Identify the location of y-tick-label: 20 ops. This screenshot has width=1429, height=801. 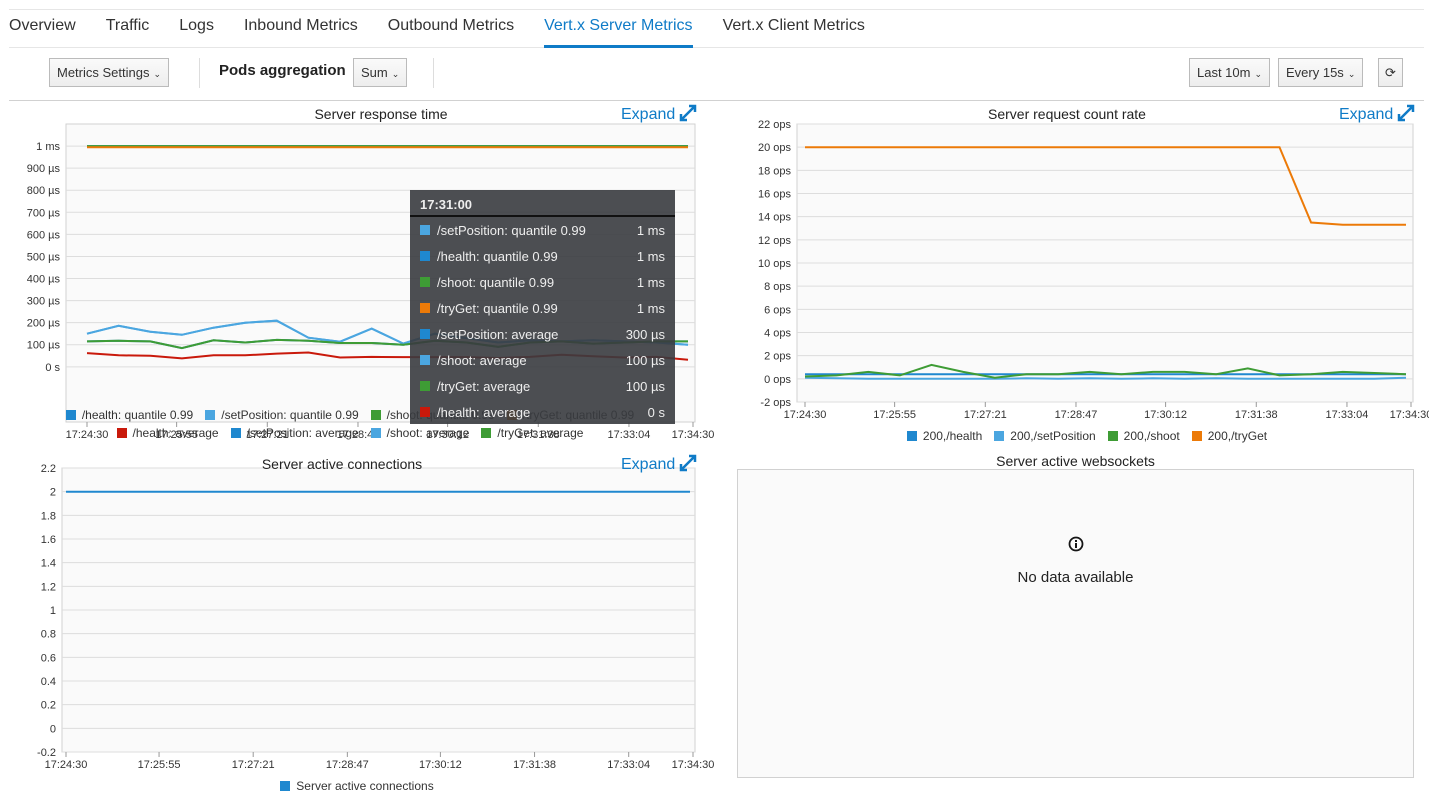
(775, 148).